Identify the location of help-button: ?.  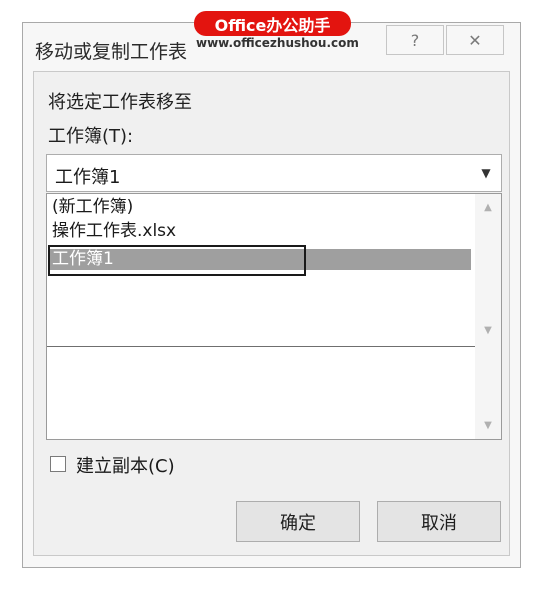
(415, 40).